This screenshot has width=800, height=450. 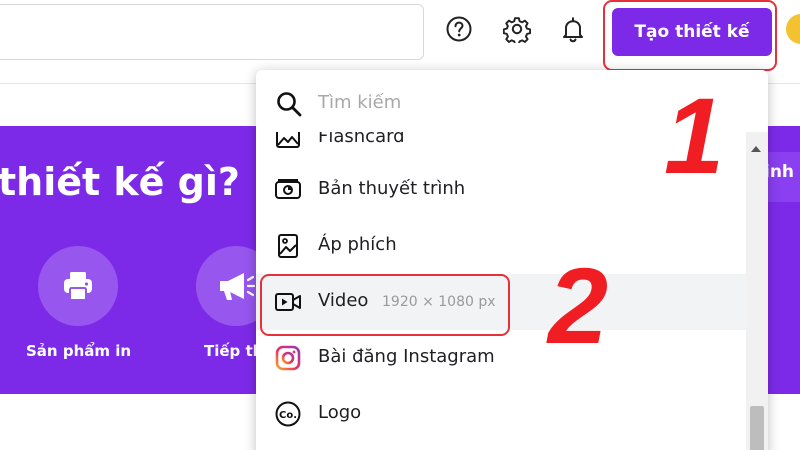 What do you see at coordinates (779, 172) in the screenshot?
I see `hero-right-partial-text: inh` at bounding box center [779, 172].